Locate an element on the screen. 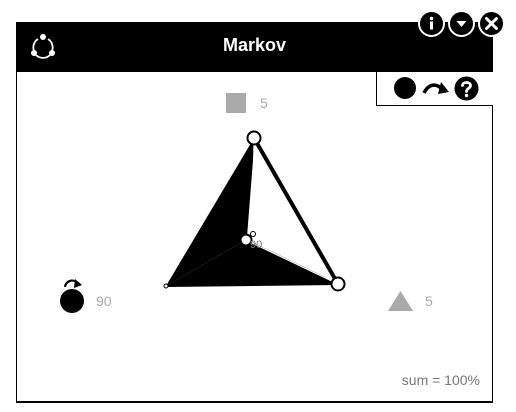 This screenshot has height=412, width=516. triangle-icon is located at coordinates (400, 301).